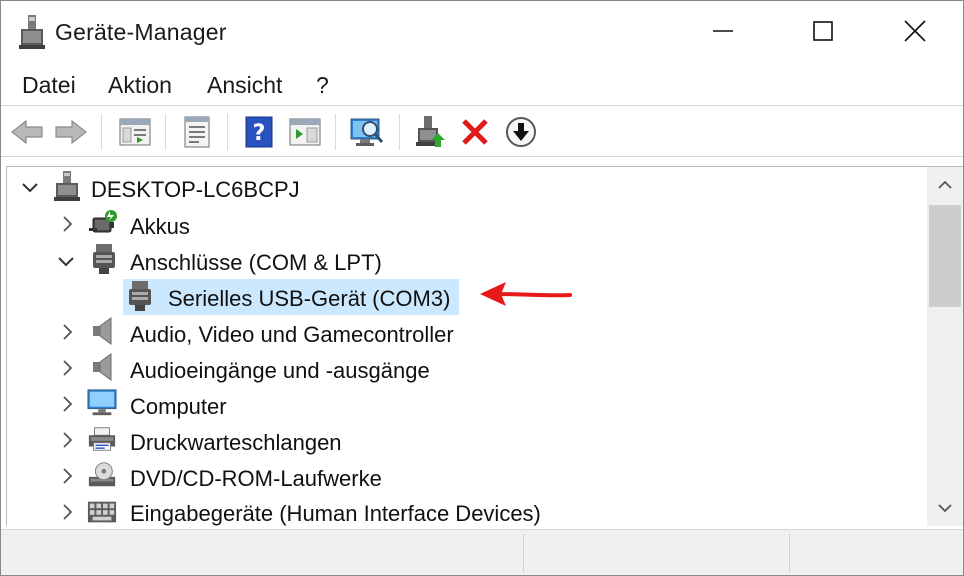  What do you see at coordinates (482, 552) in the screenshot?
I see `status-bar` at bounding box center [482, 552].